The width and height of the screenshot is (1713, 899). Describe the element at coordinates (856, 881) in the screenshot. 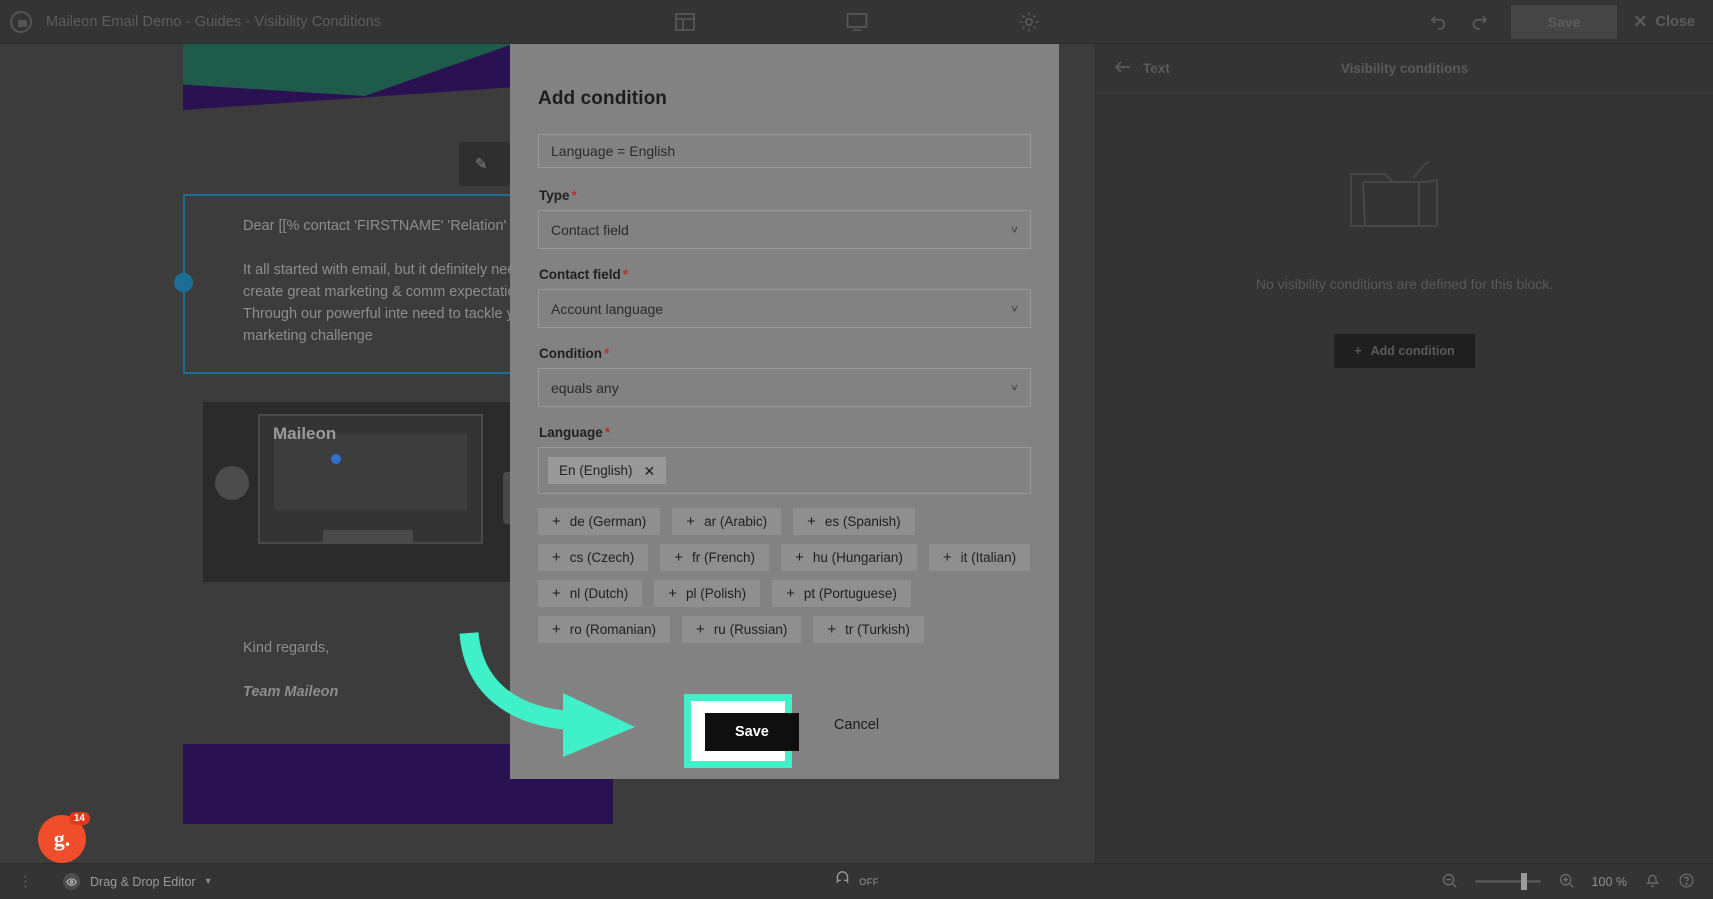

I see `bottom-status-bar: ⋮ Drag & Drop Editor ▾ OFF 100 %` at that location.